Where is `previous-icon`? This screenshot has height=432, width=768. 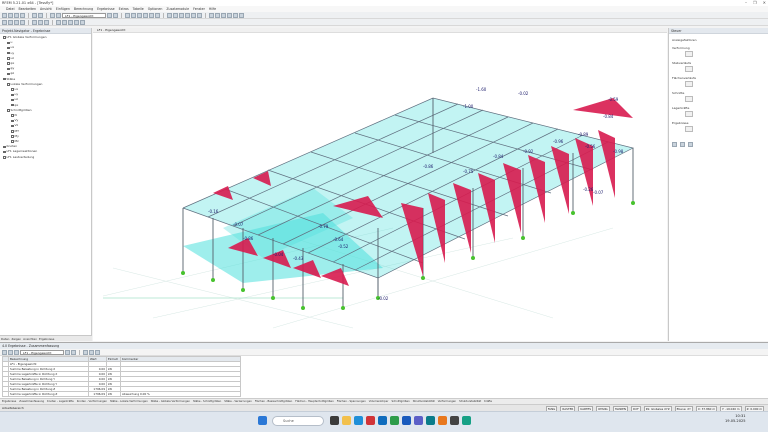
previous-icon is located at coordinates (67, 352).